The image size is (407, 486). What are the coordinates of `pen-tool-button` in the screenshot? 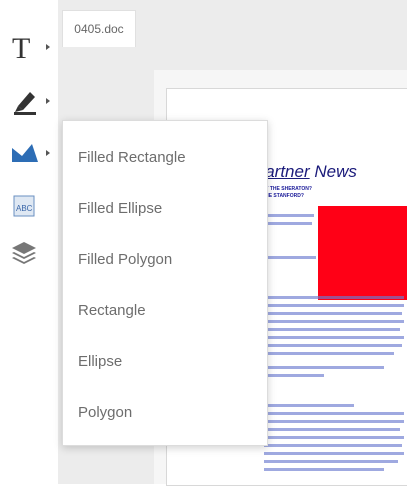 It's located at (30, 102).